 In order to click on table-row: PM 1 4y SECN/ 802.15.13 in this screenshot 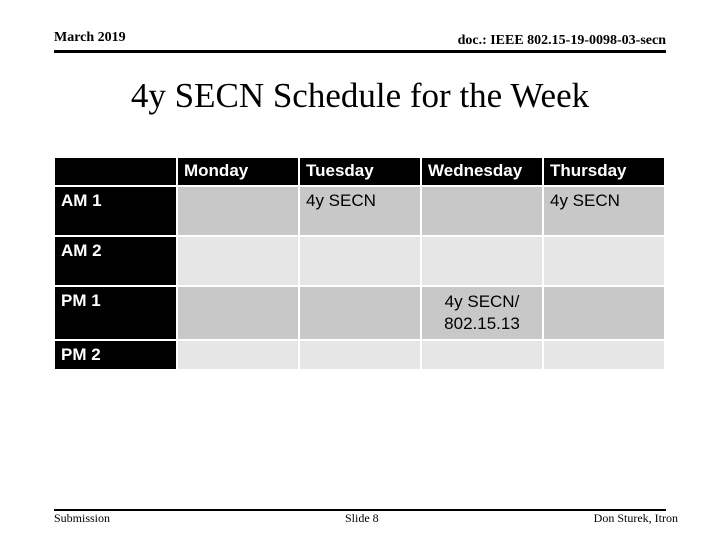, I will do `click(359, 313)`.